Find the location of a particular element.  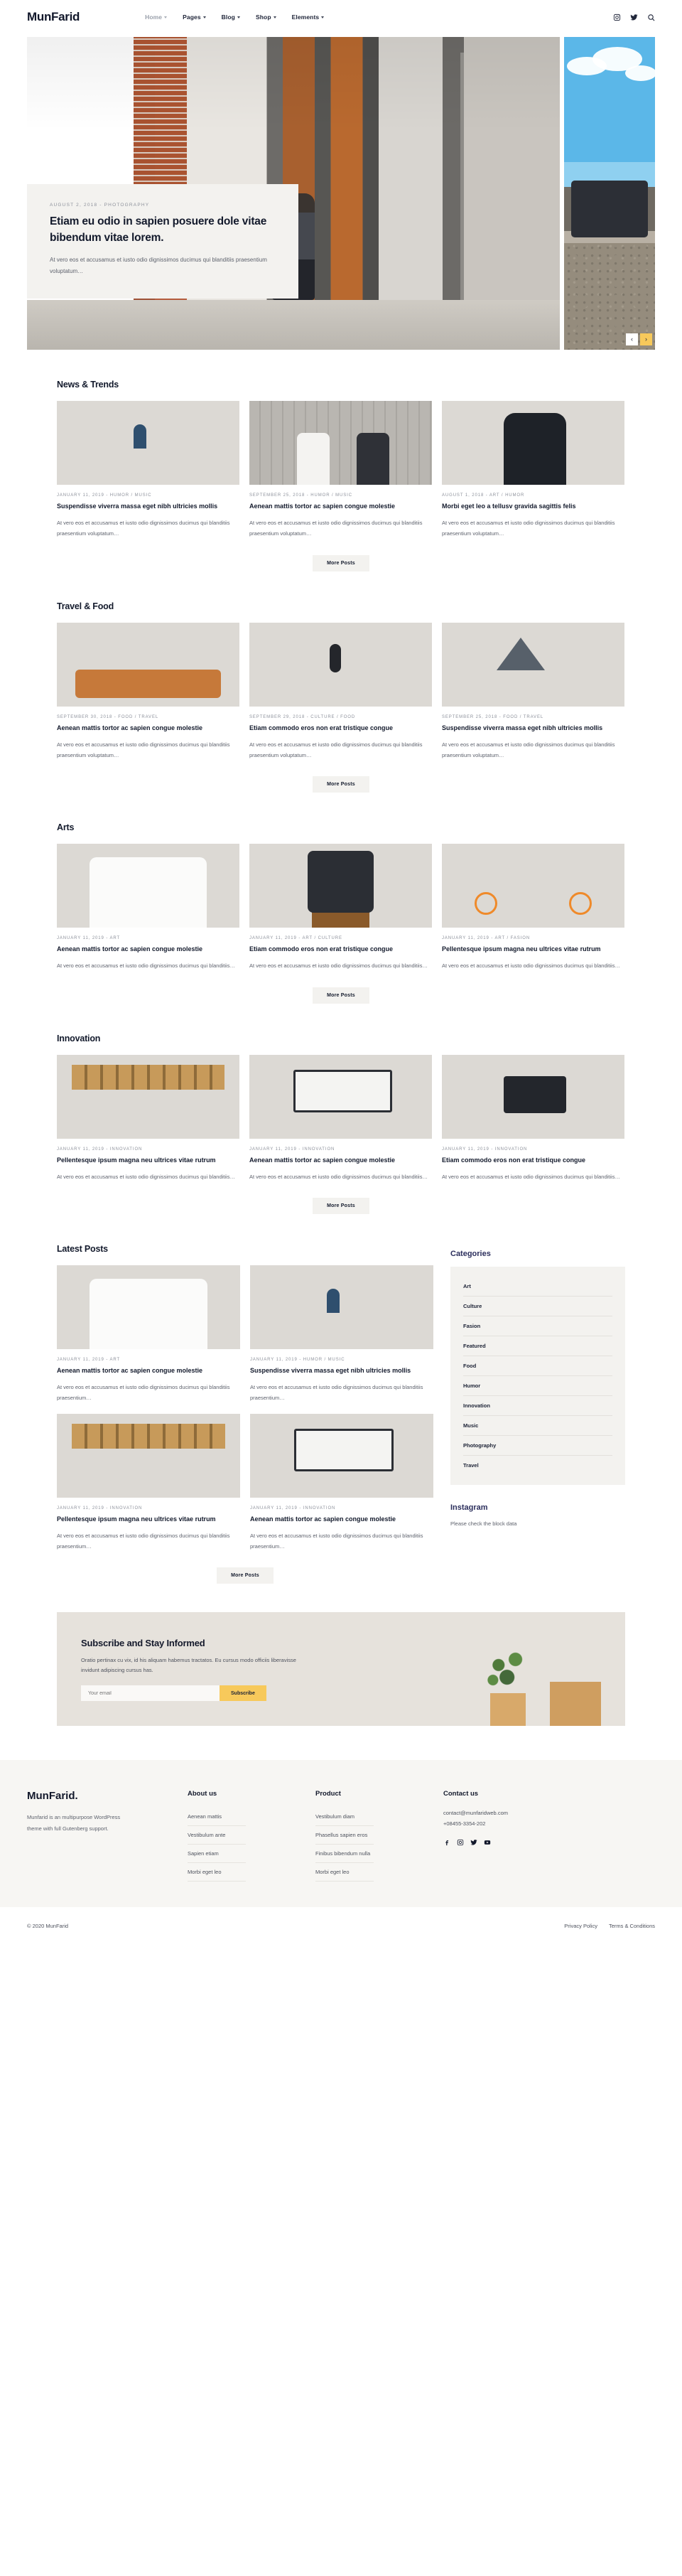

category-item: Music is located at coordinates (537, 1426).